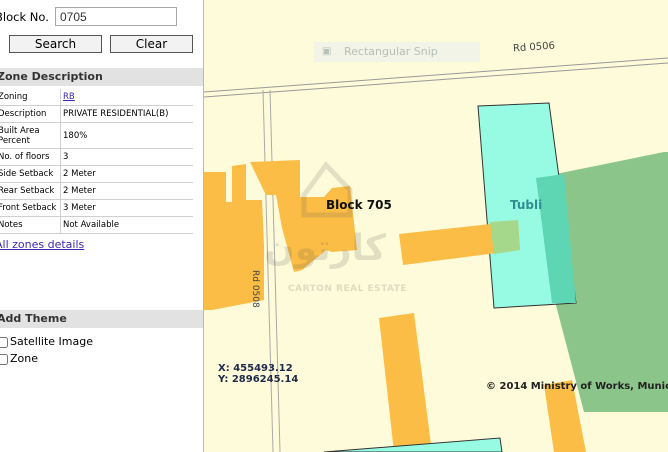 This screenshot has height=452, width=668. What do you see at coordinates (151, 44) in the screenshot?
I see `clear-button: Clear` at bounding box center [151, 44].